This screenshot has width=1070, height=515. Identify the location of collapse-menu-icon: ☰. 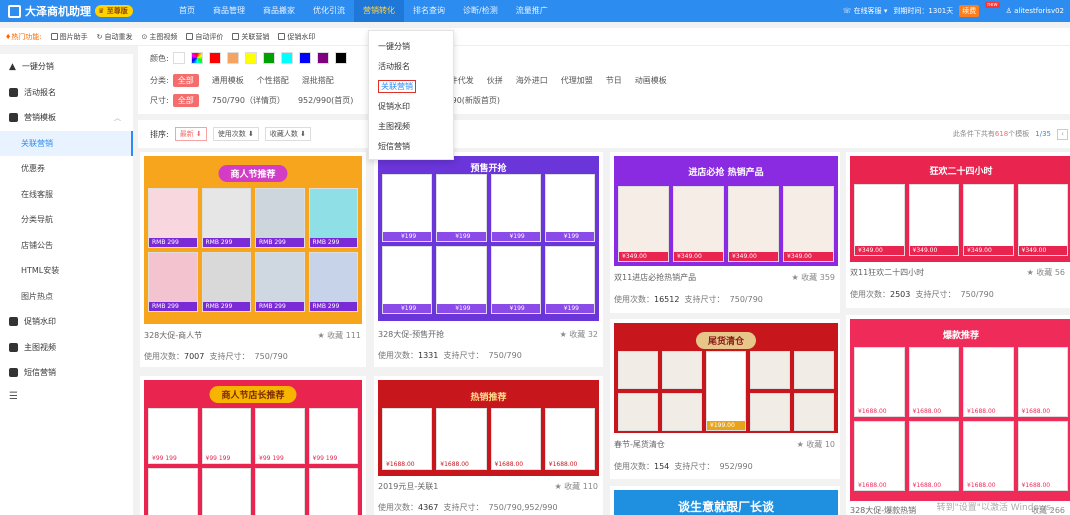
(66, 397).